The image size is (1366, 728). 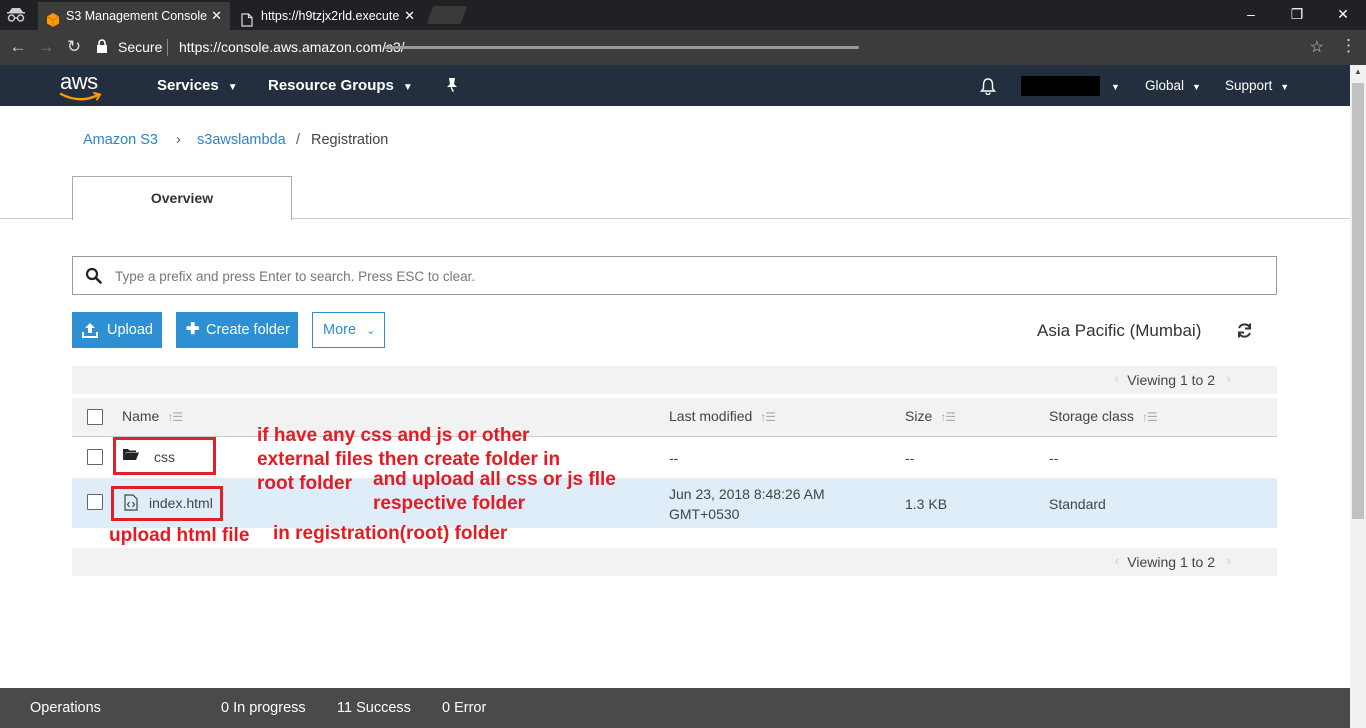 I want to click on annotation-text: in registration(root) folder, so click(x=390, y=533).